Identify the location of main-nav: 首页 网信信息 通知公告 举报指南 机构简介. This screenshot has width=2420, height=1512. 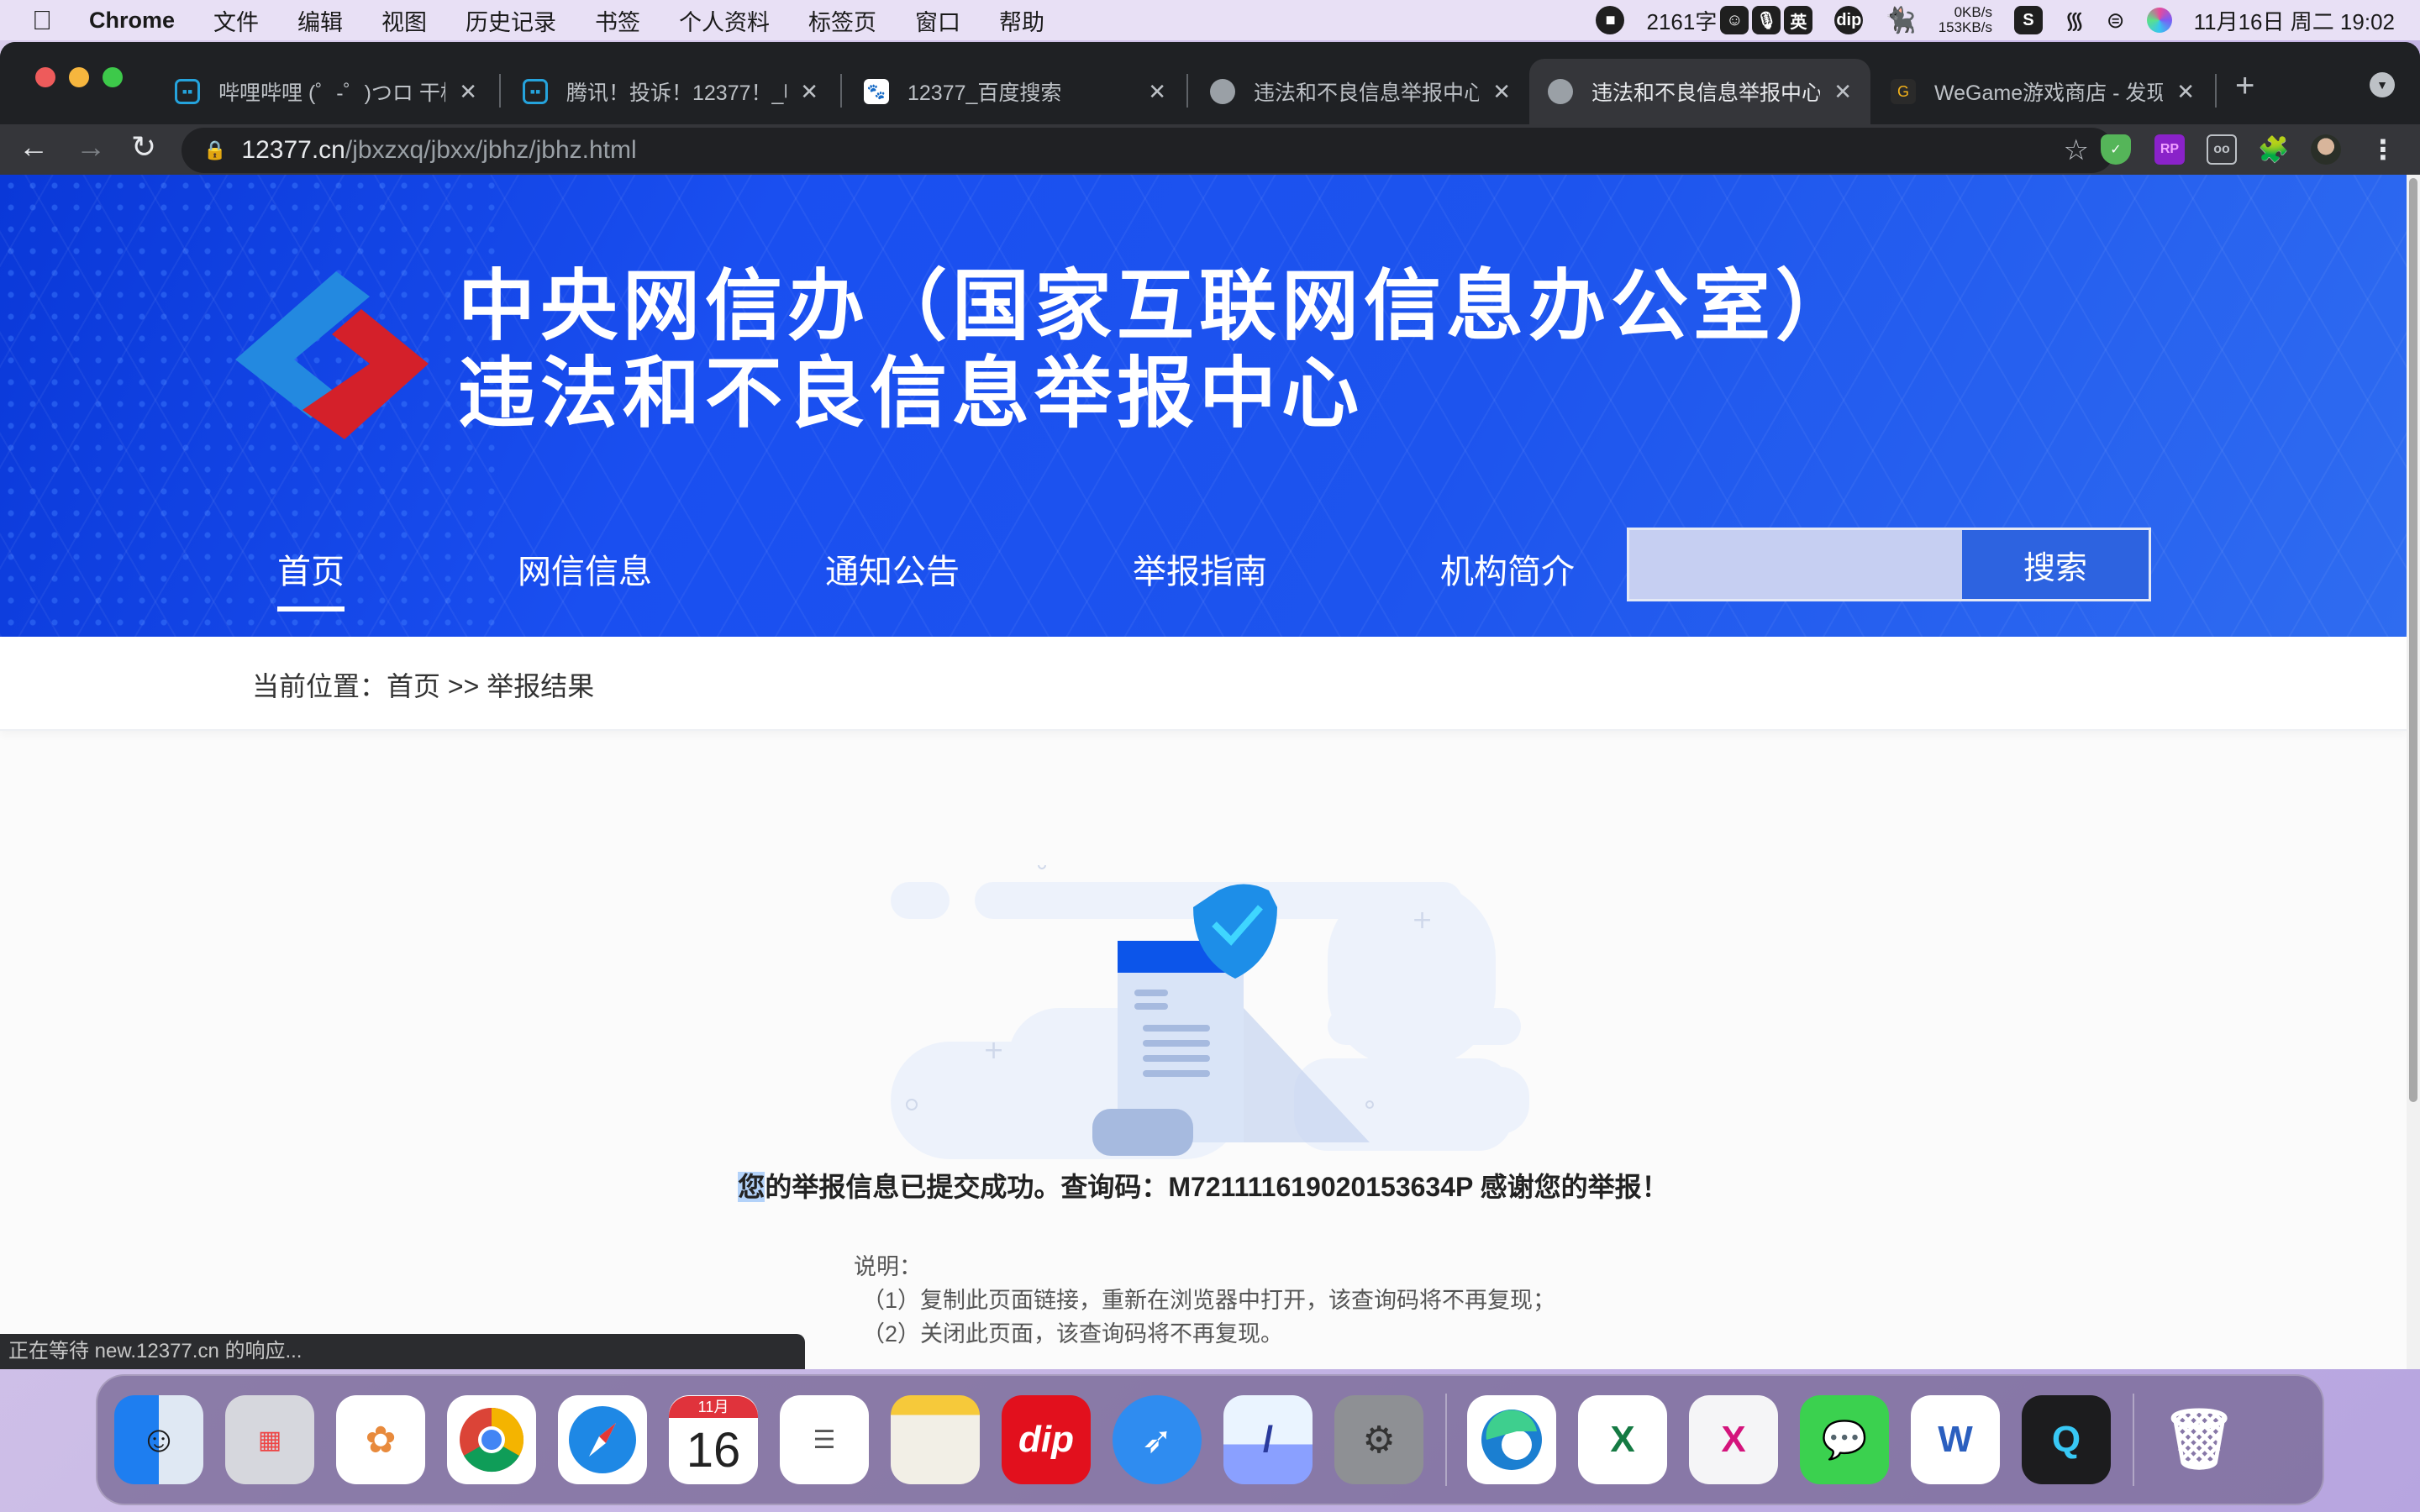
(1013, 578).